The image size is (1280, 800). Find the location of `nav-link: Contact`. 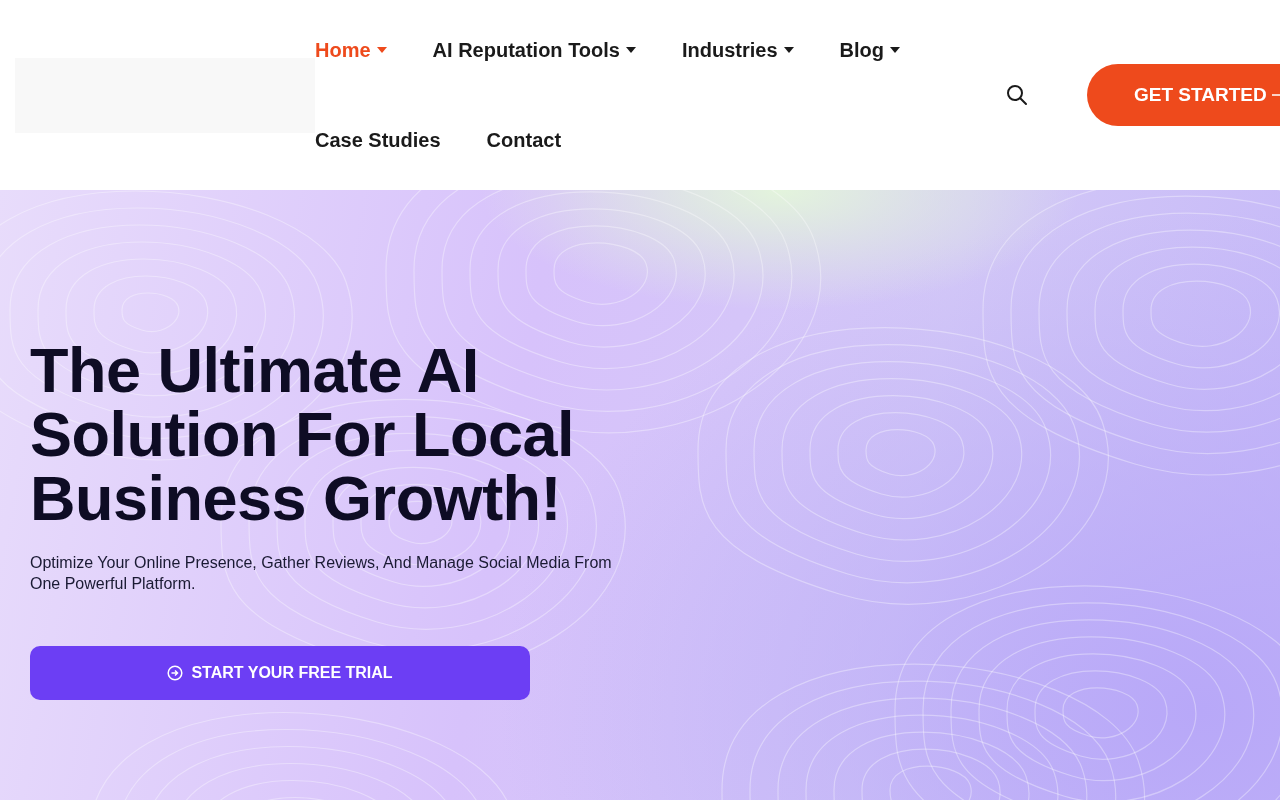

nav-link: Contact is located at coordinates (524, 140).